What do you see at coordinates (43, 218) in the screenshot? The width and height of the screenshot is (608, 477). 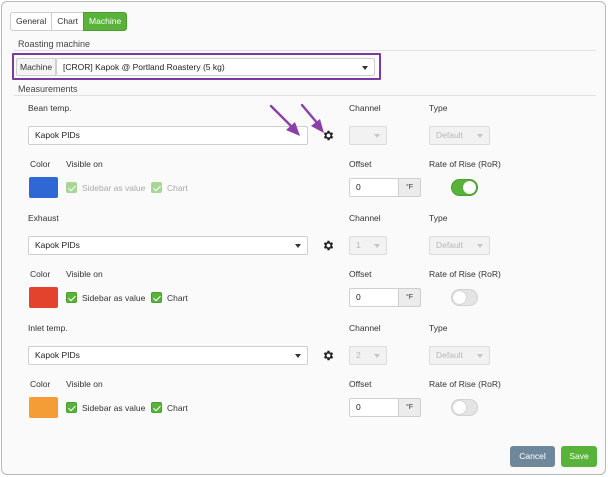 I see `measurement-name: Exhaust` at bounding box center [43, 218].